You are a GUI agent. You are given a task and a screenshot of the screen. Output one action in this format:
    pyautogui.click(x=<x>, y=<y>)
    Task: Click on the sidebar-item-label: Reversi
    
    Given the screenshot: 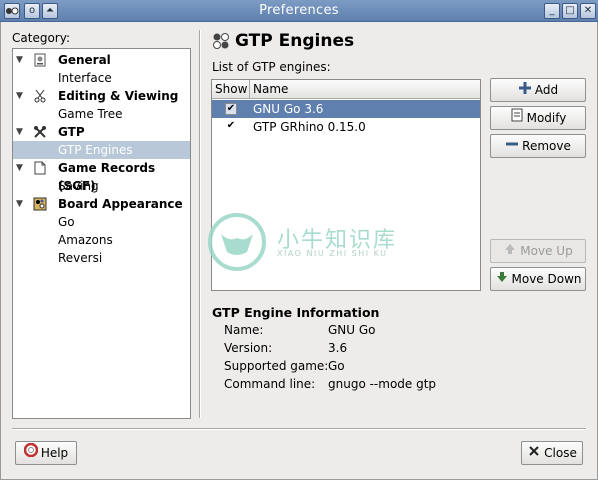 What is the action you would take?
    pyautogui.click(x=80, y=258)
    